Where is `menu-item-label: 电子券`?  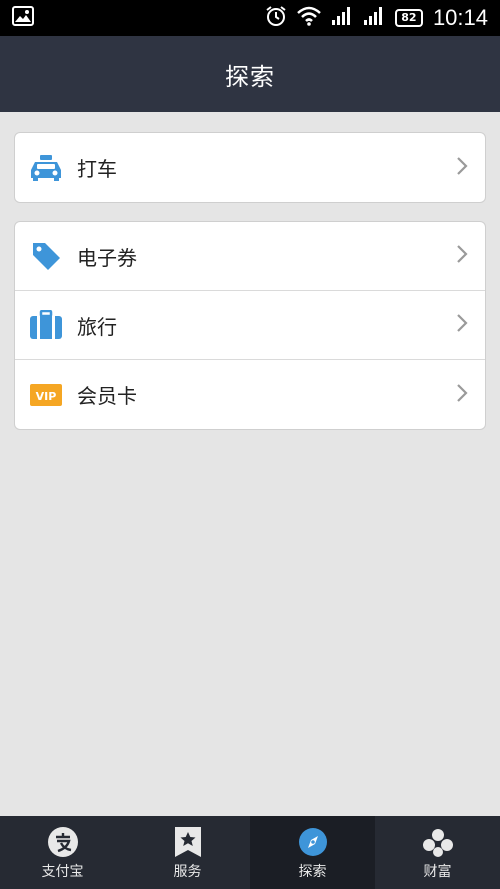
menu-item-label: 电子券 is located at coordinates (107, 257).